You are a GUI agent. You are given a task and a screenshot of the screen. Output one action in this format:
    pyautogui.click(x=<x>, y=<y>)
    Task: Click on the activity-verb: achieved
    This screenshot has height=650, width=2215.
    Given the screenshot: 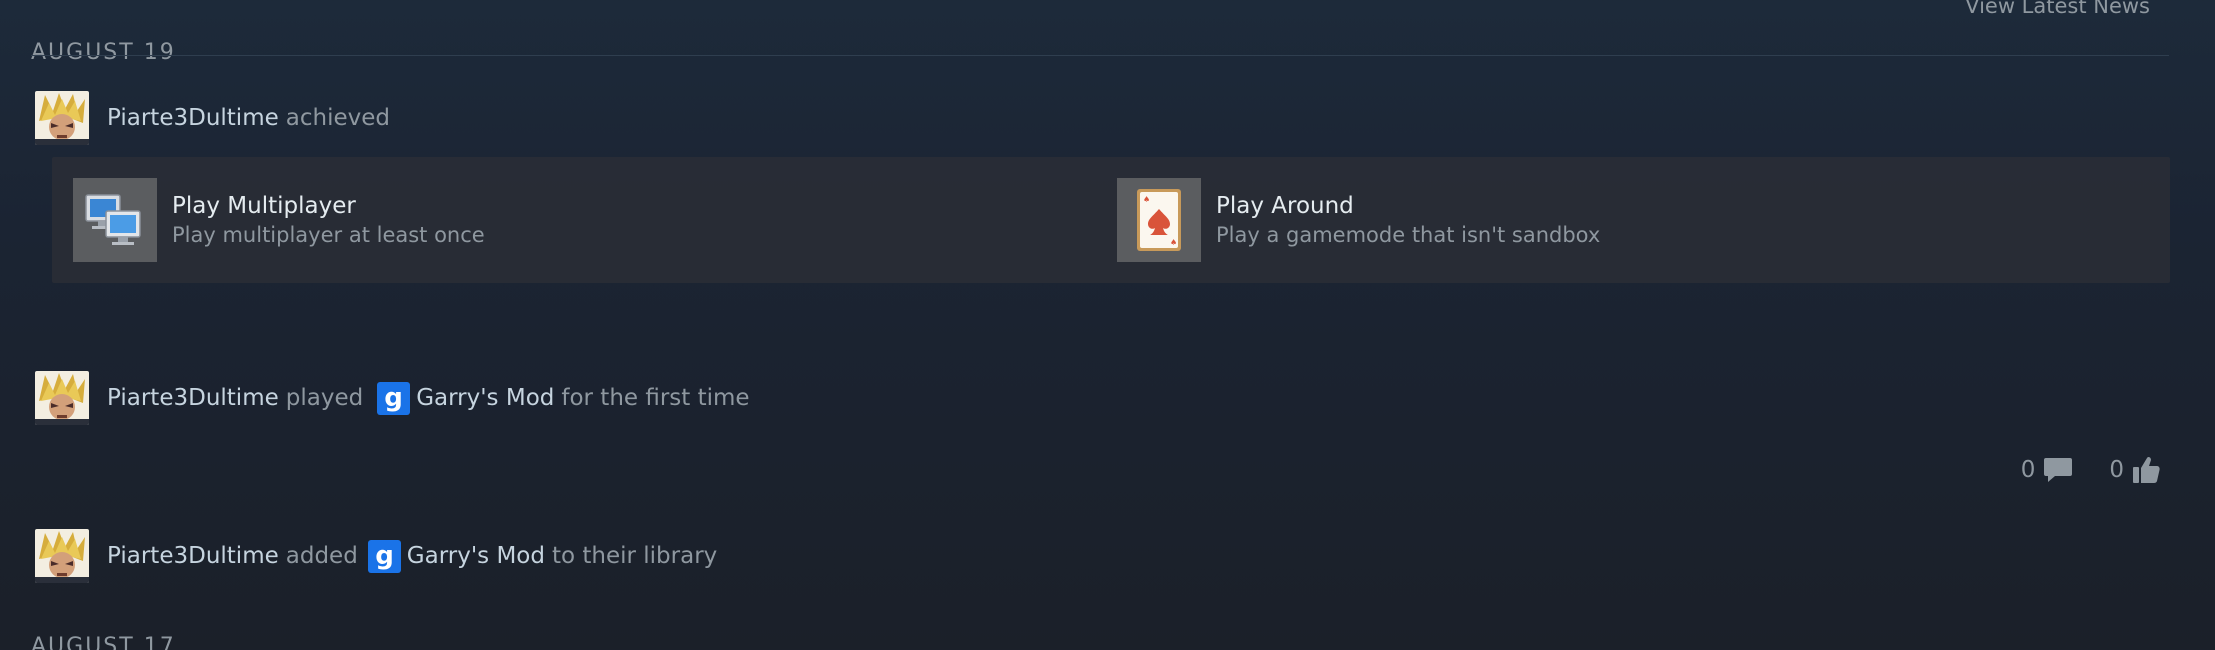 What is the action you would take?
    pyautogui.click(x=337, y=118)
    